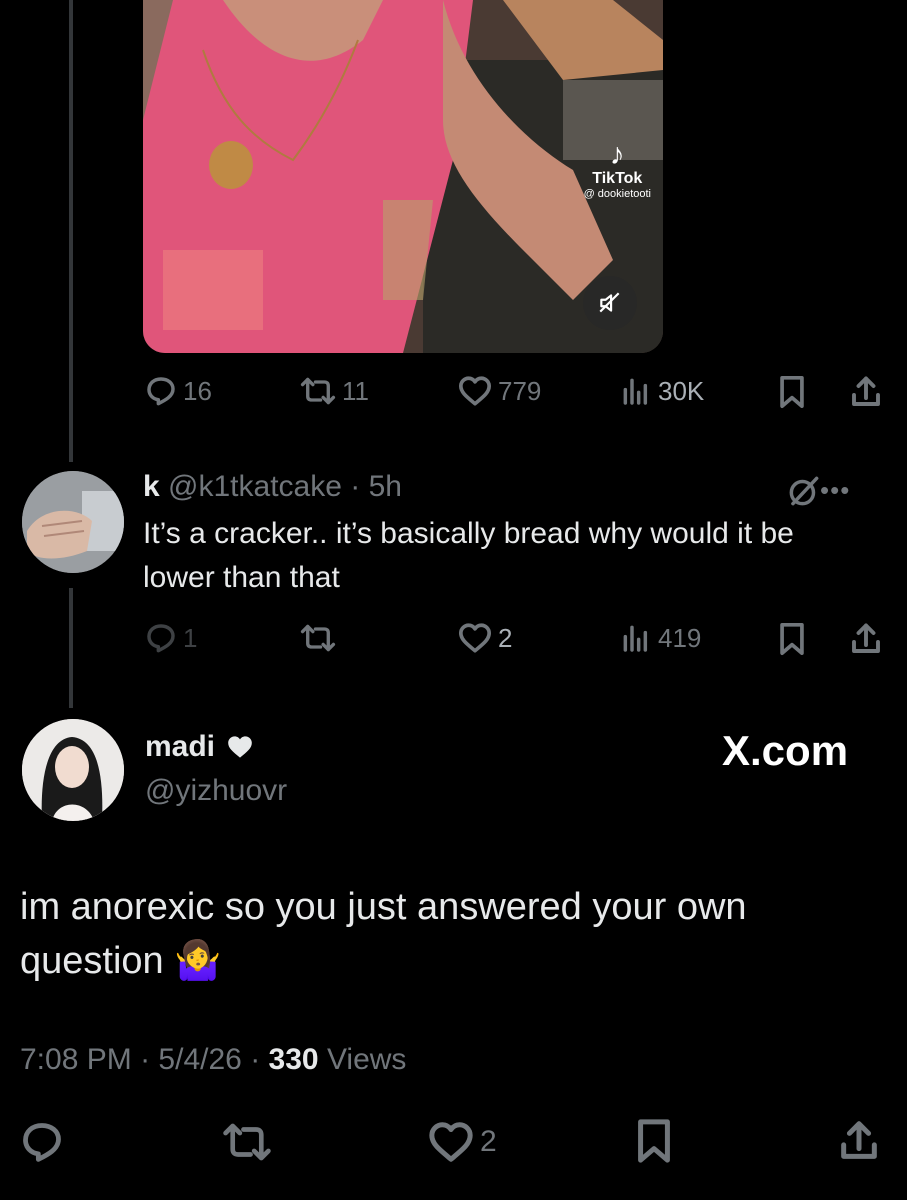 Image resolution: width=907 pixels, height=1200 pixels. I want to click on reply-count: 16, so click(197, 390).